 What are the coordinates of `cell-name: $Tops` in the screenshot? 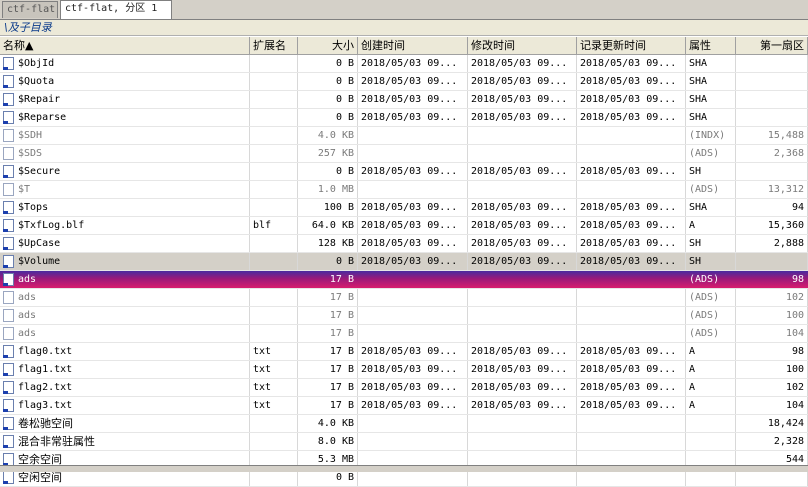 It's located at (125, 207).